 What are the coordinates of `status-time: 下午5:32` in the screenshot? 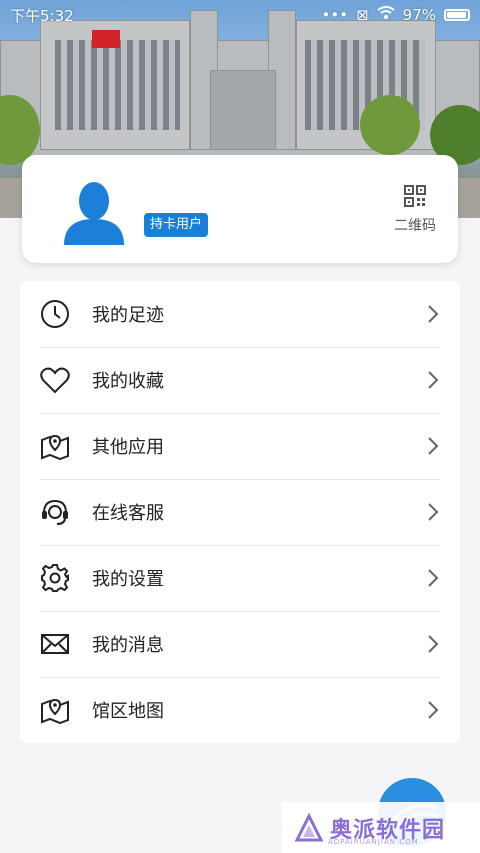 It's located at (42, 15).